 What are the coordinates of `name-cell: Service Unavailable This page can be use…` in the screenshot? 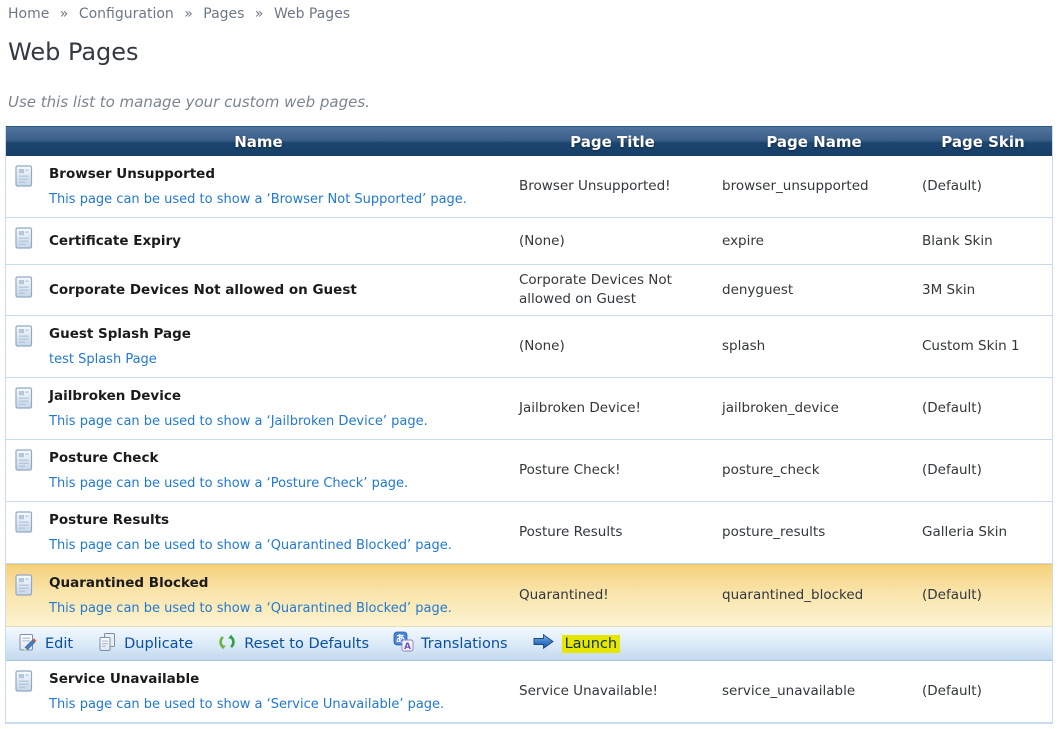 It's located at (258, 691).